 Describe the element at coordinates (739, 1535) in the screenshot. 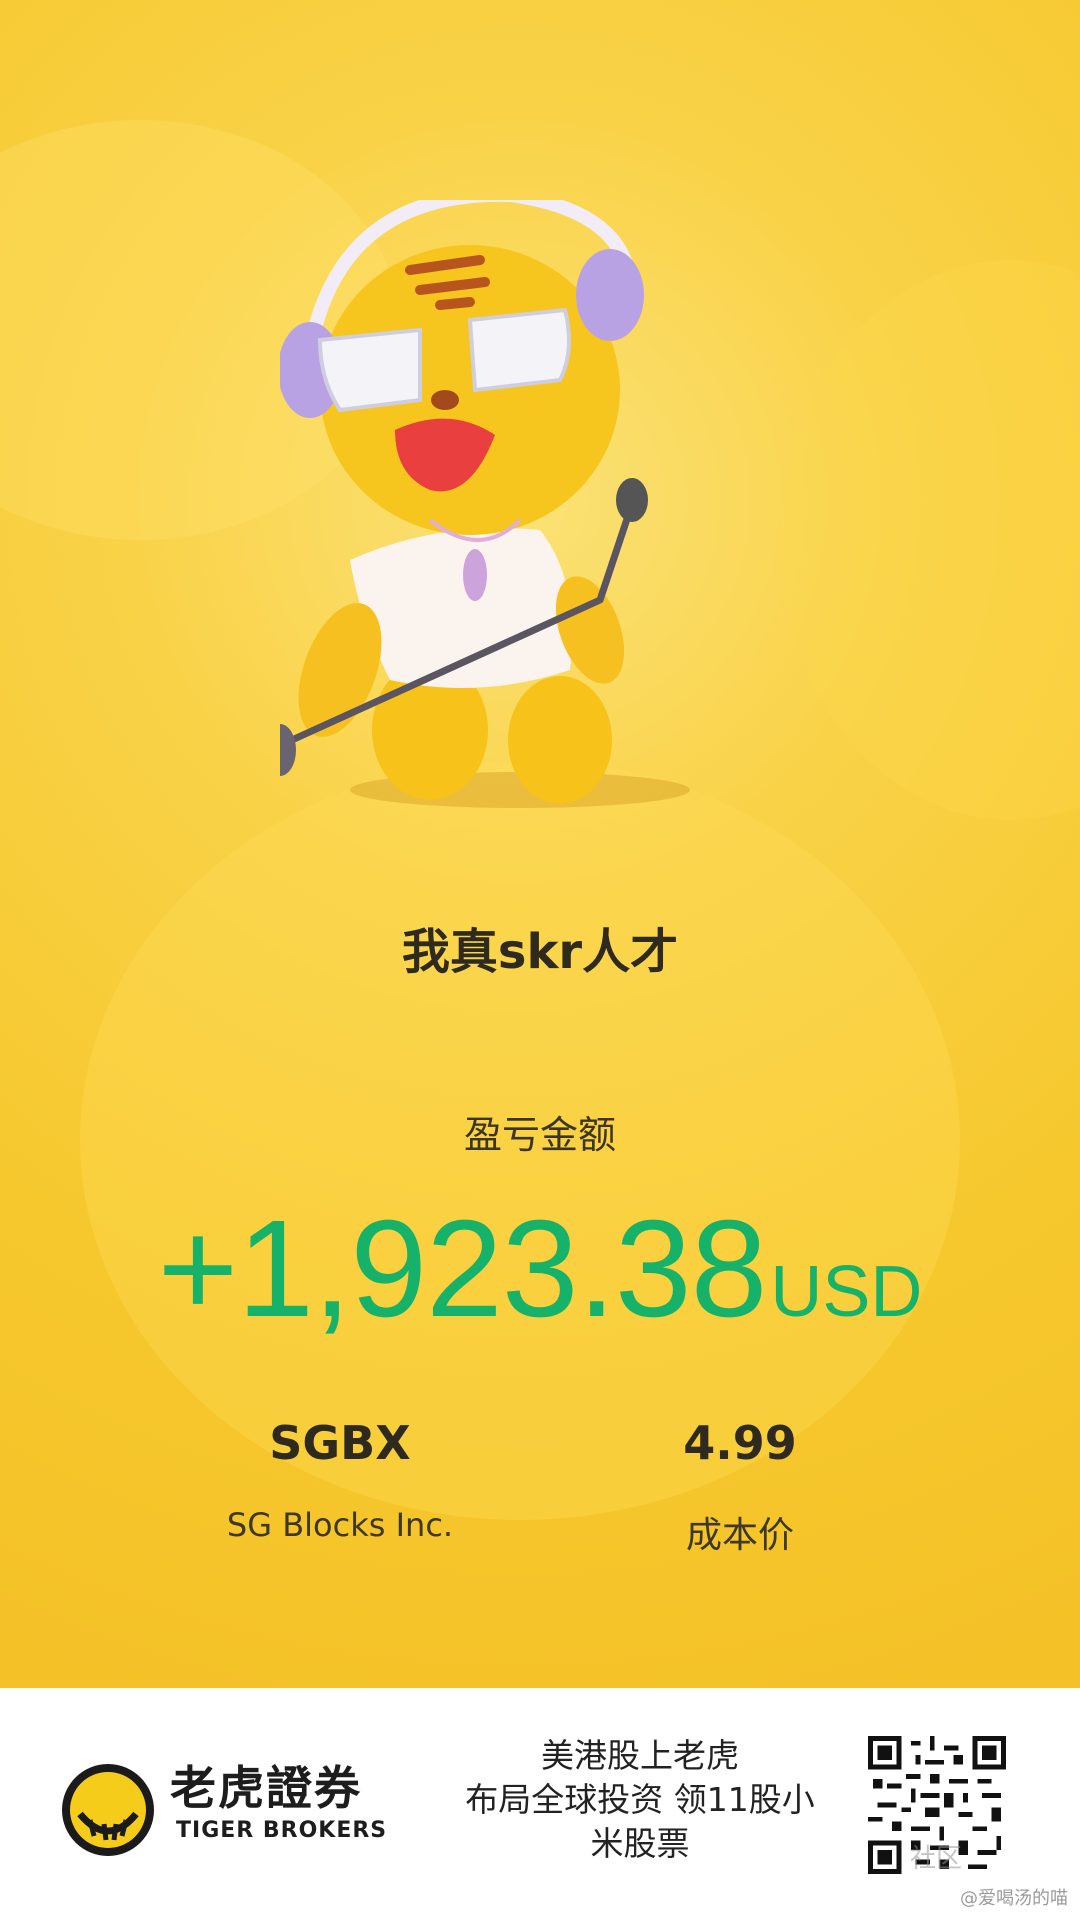

I see `cost-price-label: 成本价` at that location.